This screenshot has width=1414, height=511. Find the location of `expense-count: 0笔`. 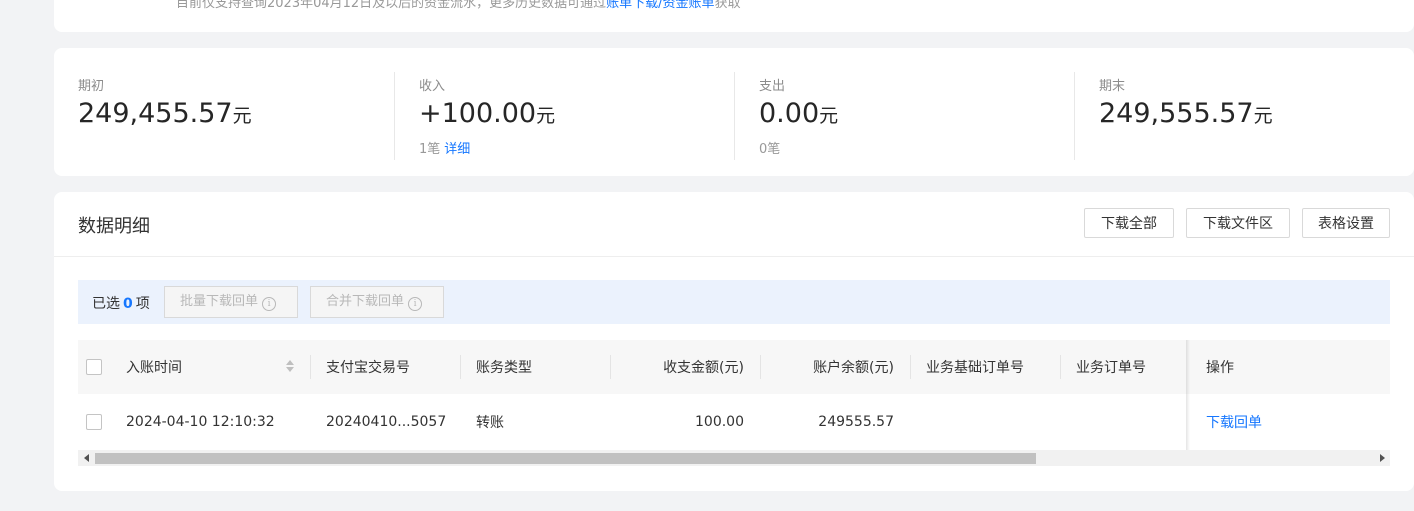

expense-count: 0笔 is located at coordinates (770, 149).